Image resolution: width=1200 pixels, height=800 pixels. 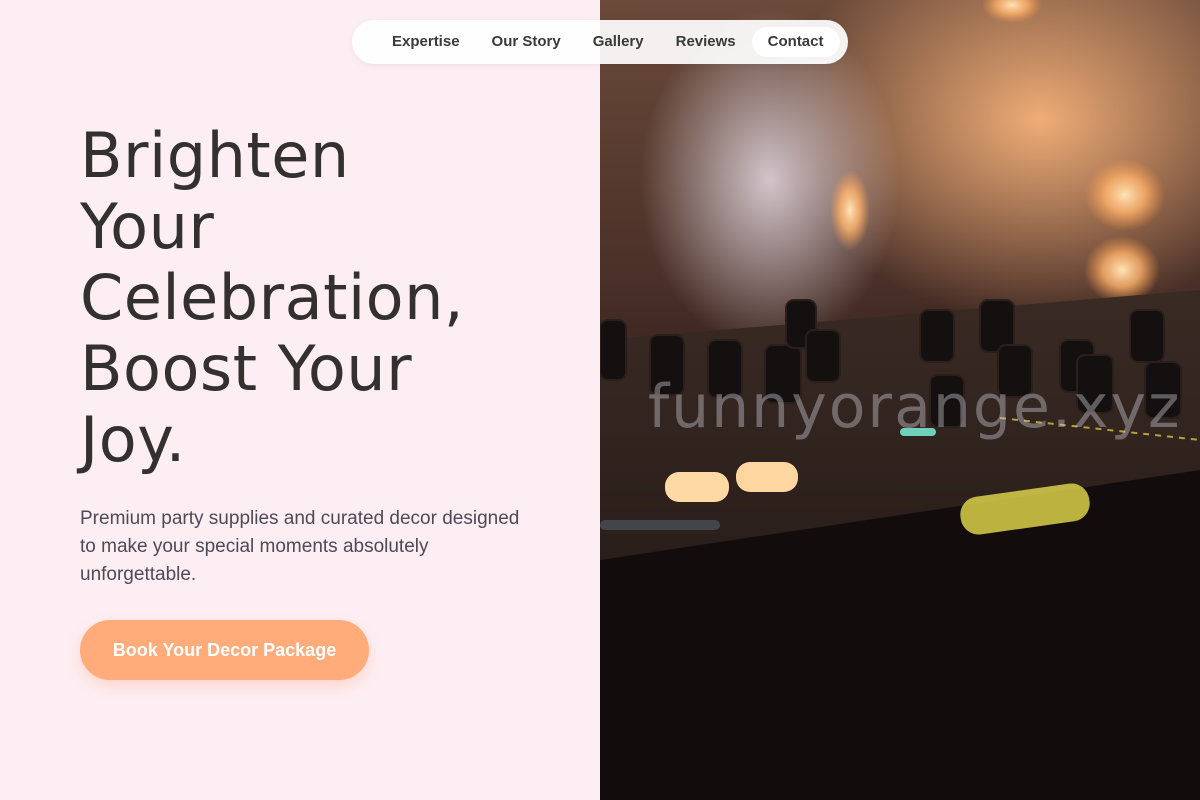 What do you see at coordinates (618, 42) in the screenshot?
I see `nav-item-gallery: Gallery` at bounding box center [618, 42].